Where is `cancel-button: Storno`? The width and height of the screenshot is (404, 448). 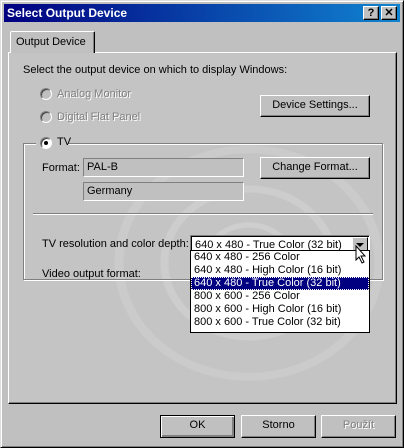
cancel-button: Storno is located at coordinates (278, 426).